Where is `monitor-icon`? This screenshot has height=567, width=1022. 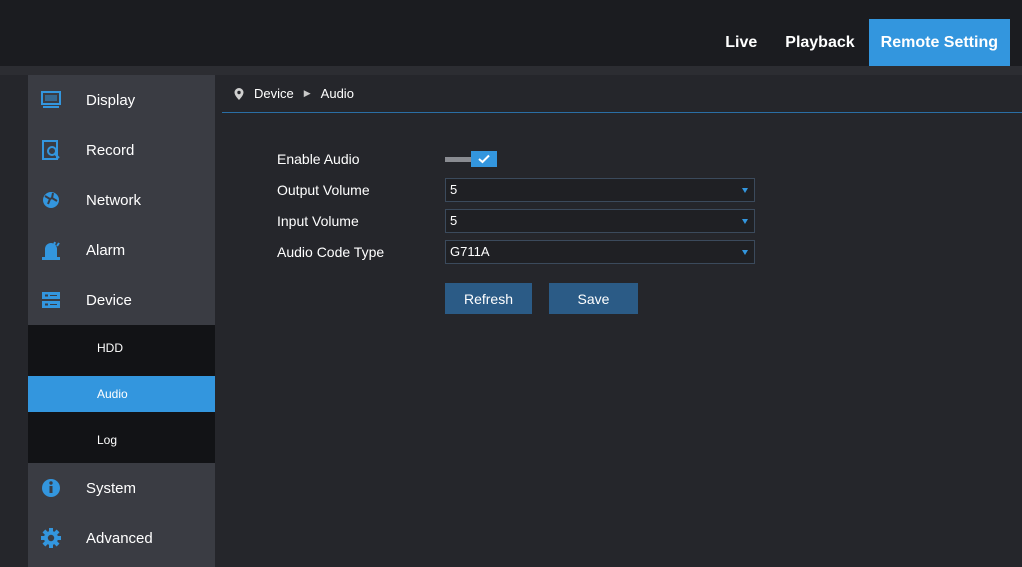
monitor-icon is located at coordinates (51, 100).